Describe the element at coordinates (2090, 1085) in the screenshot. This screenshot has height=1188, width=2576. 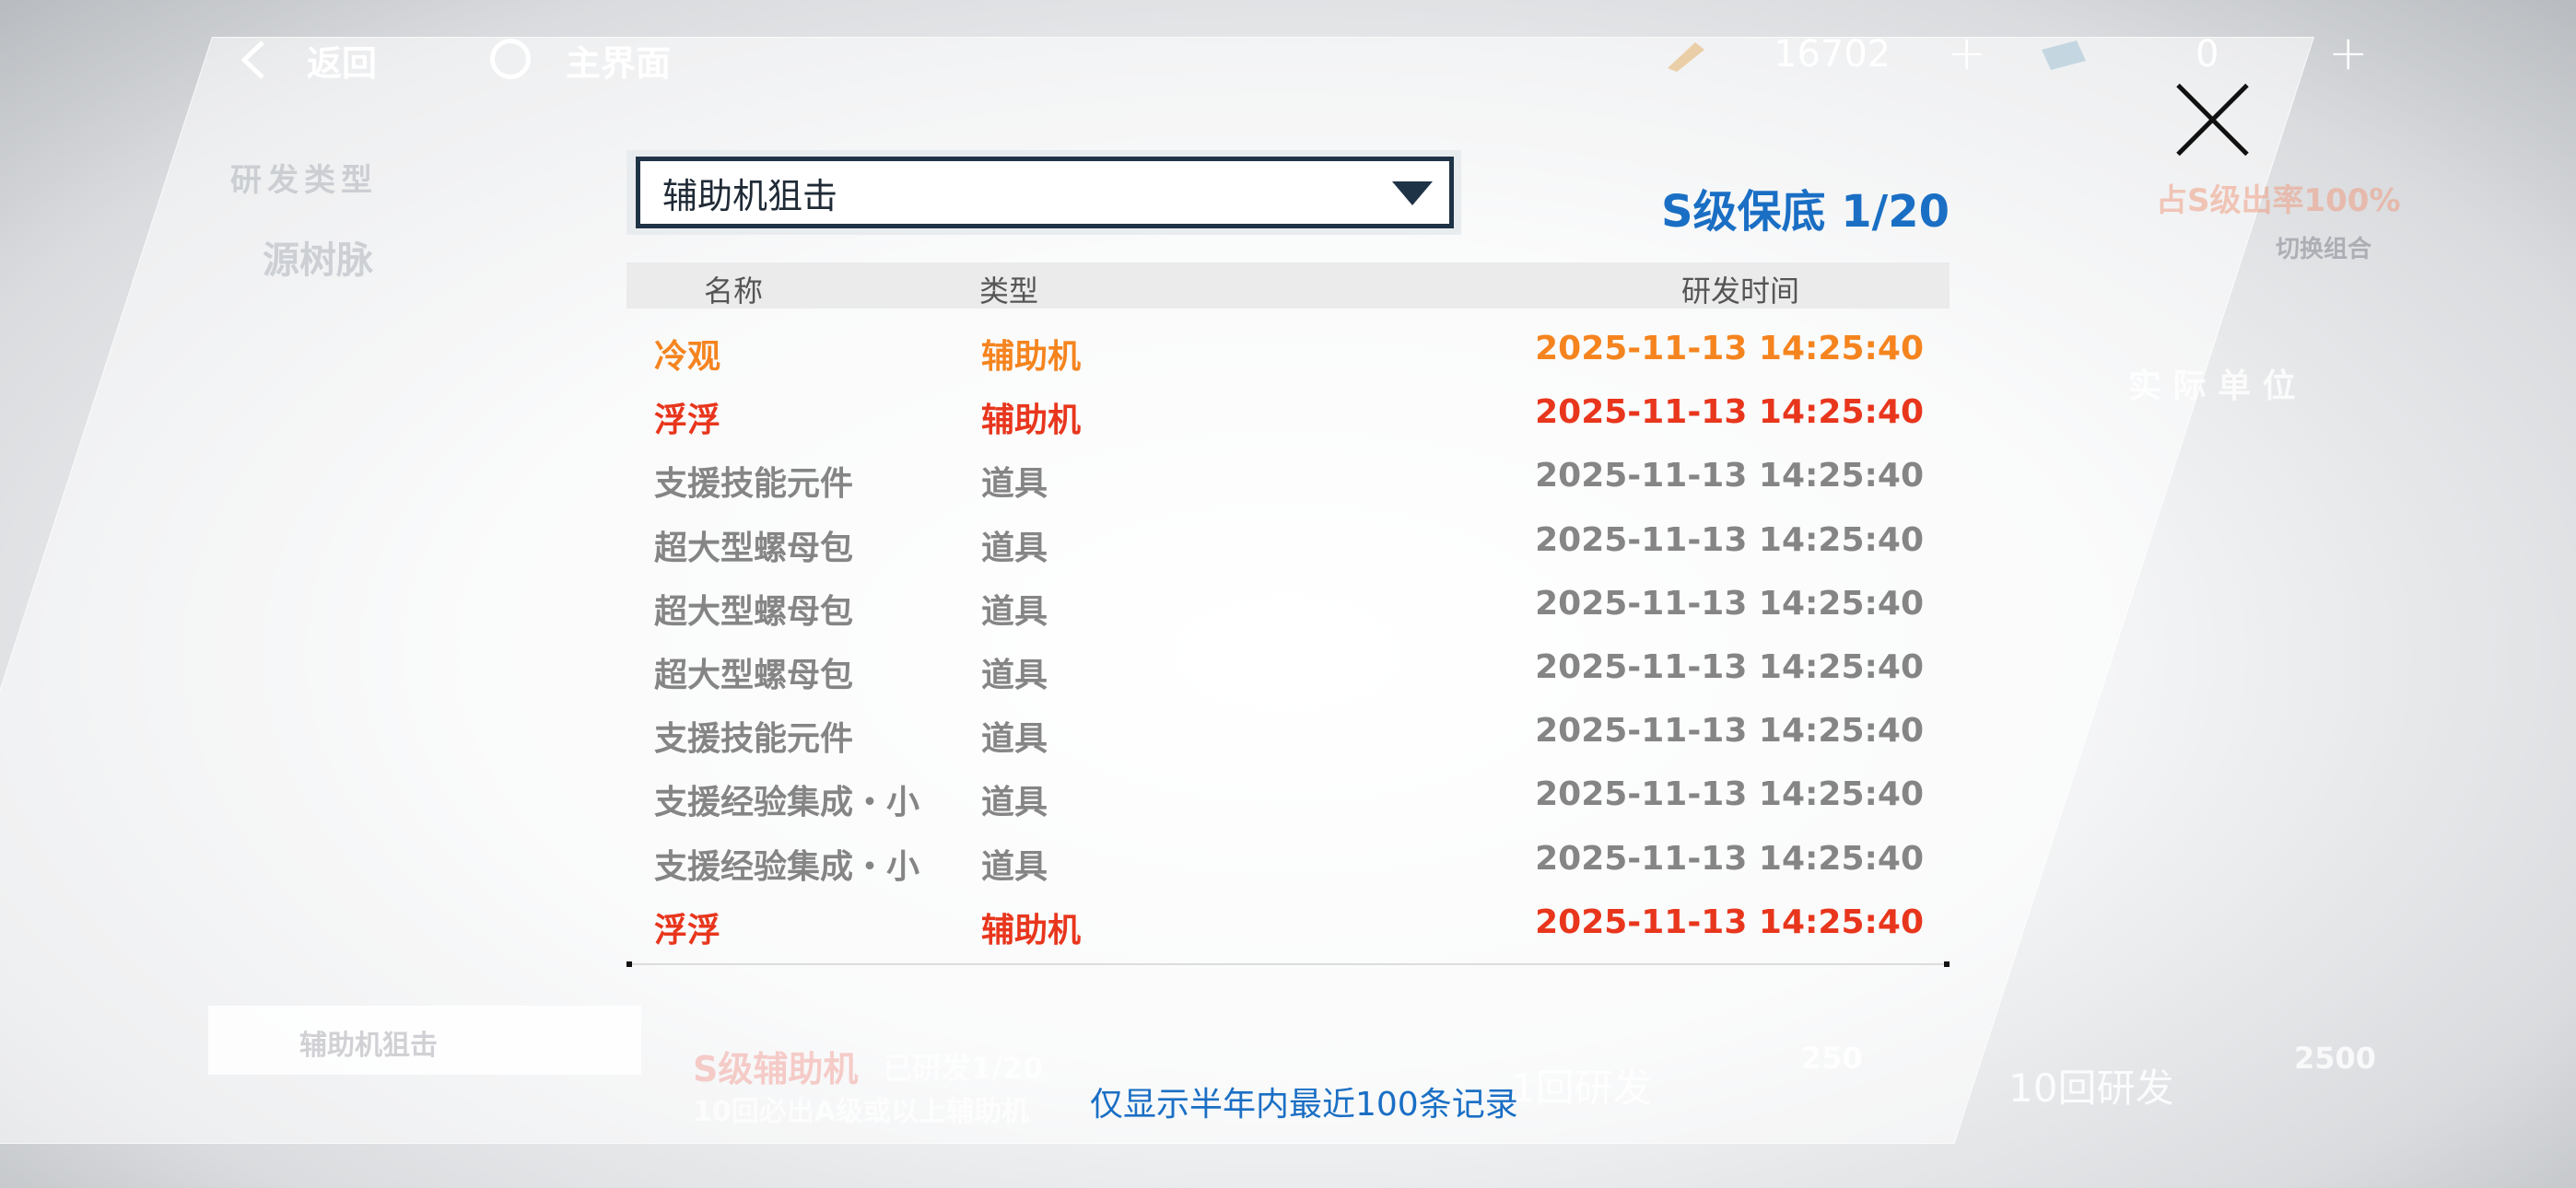
I see `draw10-button: 10回研发` at that location.